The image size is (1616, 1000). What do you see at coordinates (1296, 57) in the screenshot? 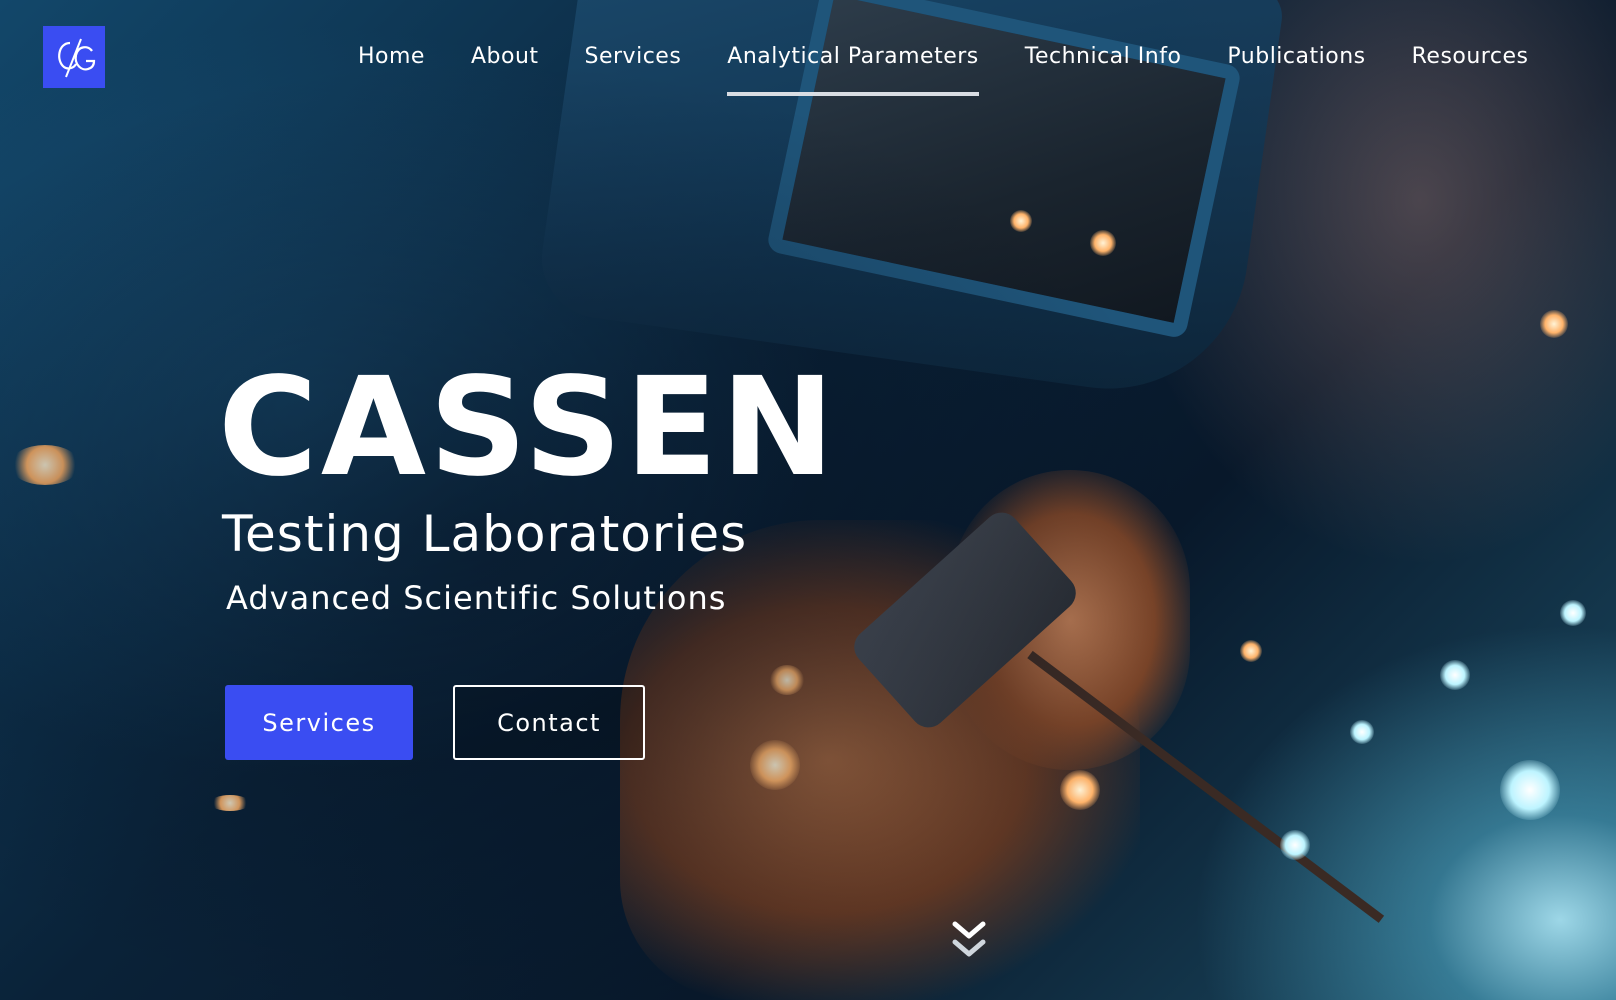
I see `nav-item-publications: Publications` at bounding box center [1296, 57].